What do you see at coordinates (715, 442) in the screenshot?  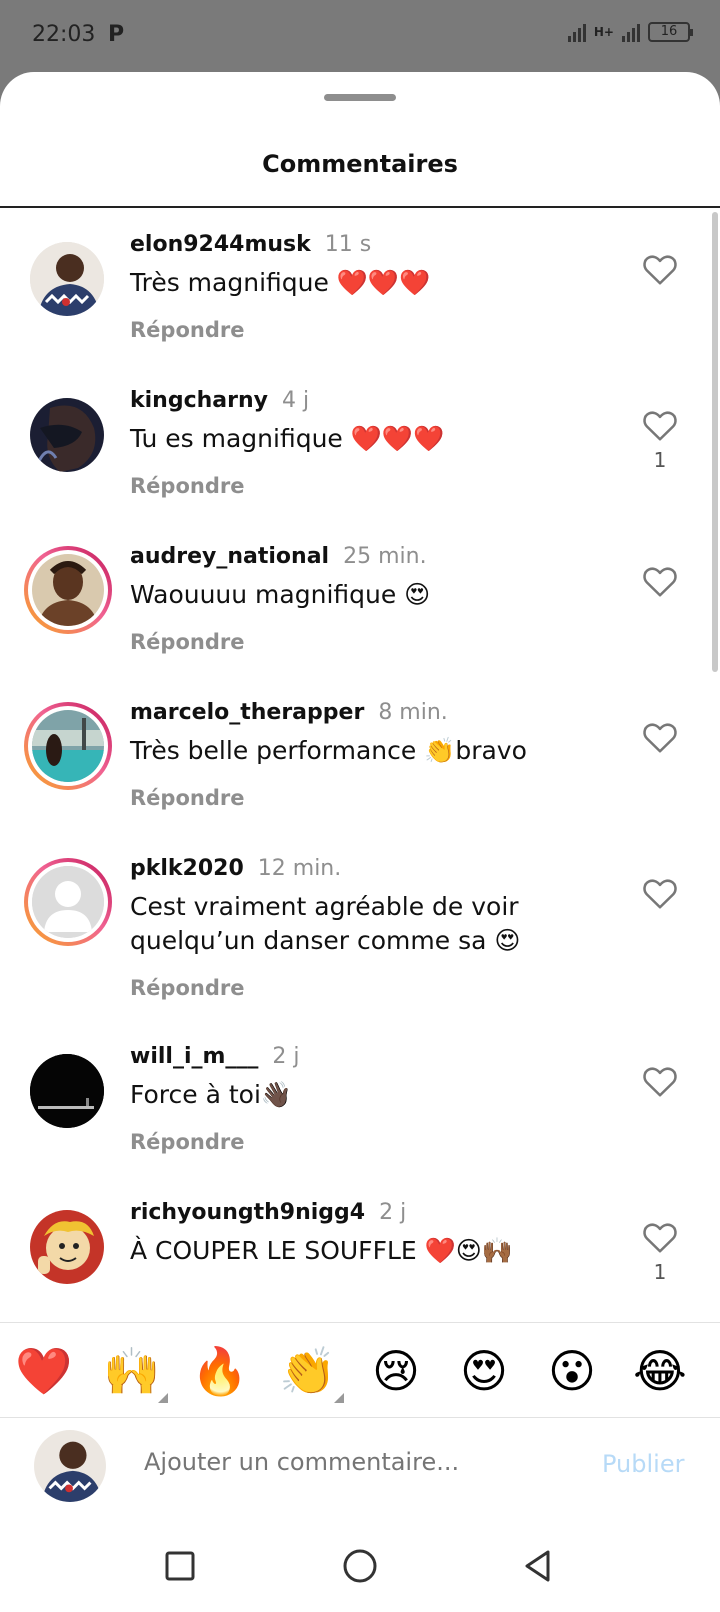 I see `scrollbar` at bounding box center [715, 442].